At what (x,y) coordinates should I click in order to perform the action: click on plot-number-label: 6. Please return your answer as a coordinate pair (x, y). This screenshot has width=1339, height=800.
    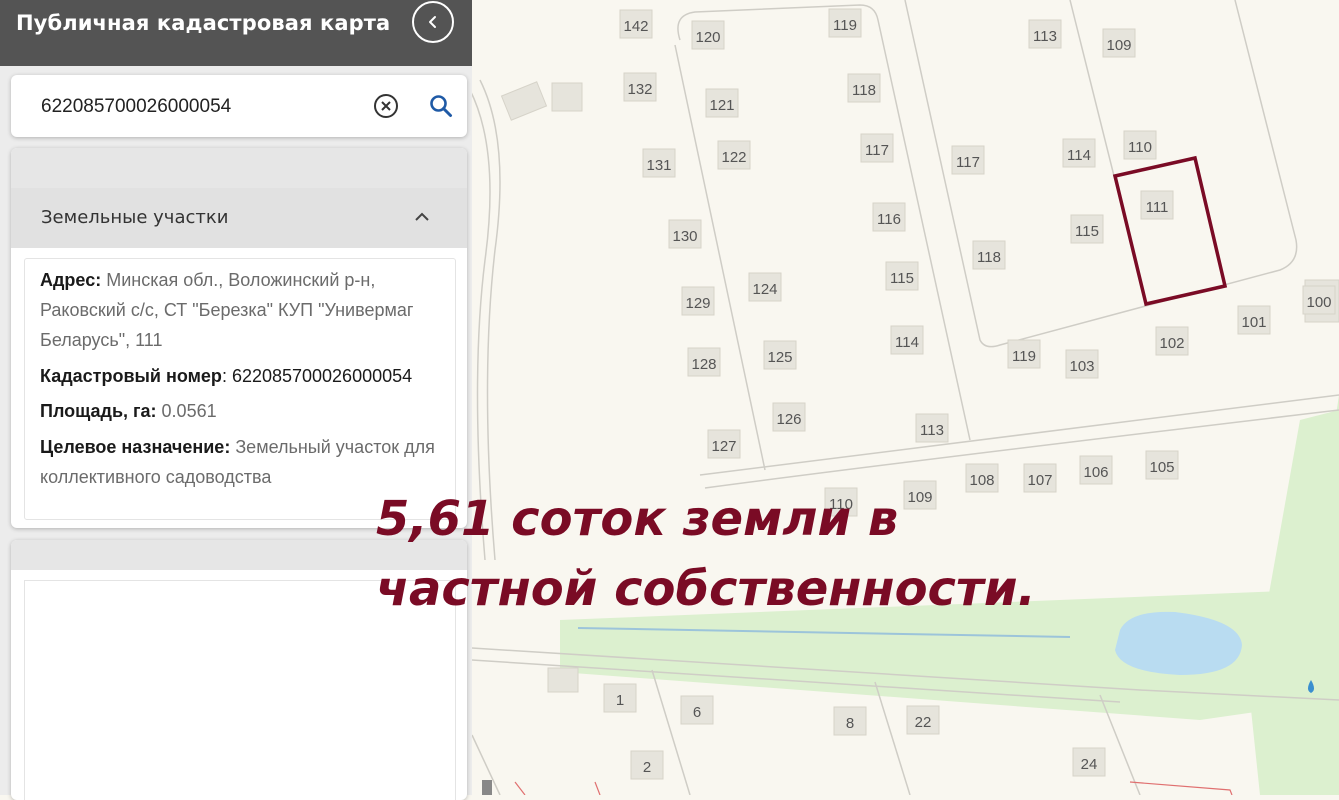
    Looking at the image, I should click on (697, 712).